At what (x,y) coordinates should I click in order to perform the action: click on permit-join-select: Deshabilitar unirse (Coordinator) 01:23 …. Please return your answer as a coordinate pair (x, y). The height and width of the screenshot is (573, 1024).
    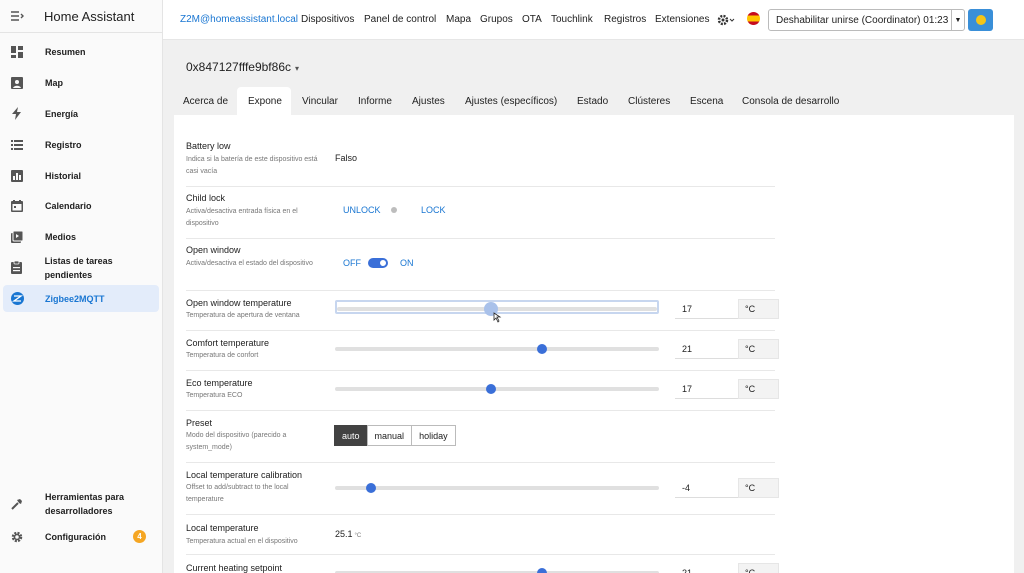
    Looking at the image, I should click on (866, 20).